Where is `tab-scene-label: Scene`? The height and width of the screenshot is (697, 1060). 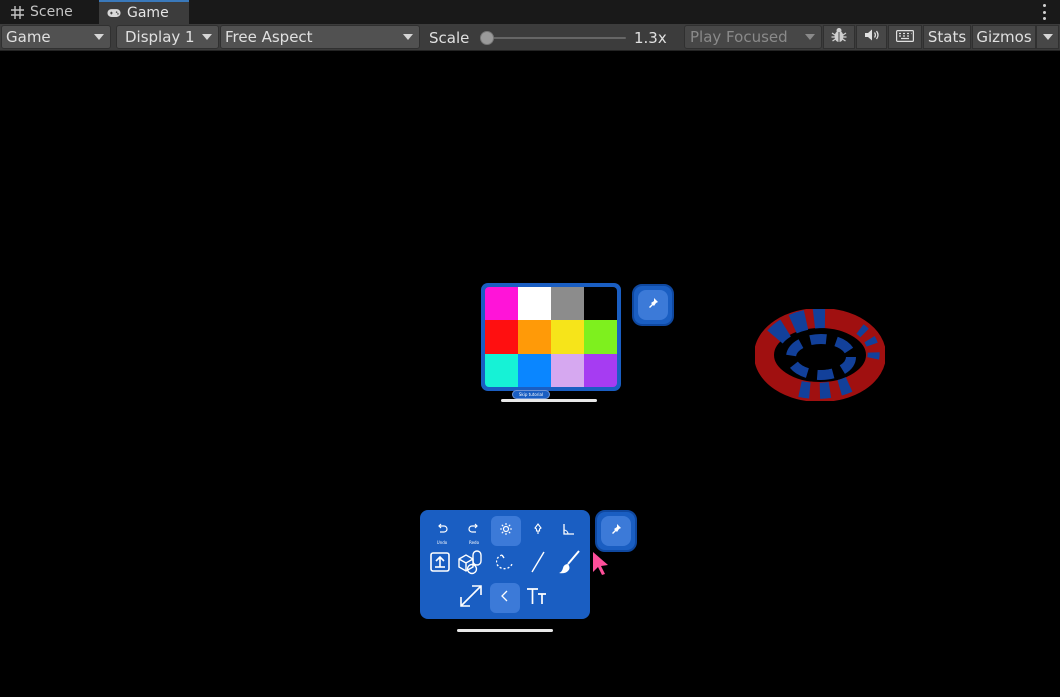 tab-scene-label: Scene is located at coordinates (51, 12).